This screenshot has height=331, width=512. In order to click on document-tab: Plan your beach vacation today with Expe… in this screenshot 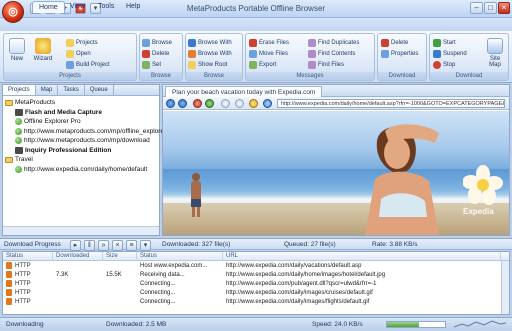, I will do `click(244, 91)`.